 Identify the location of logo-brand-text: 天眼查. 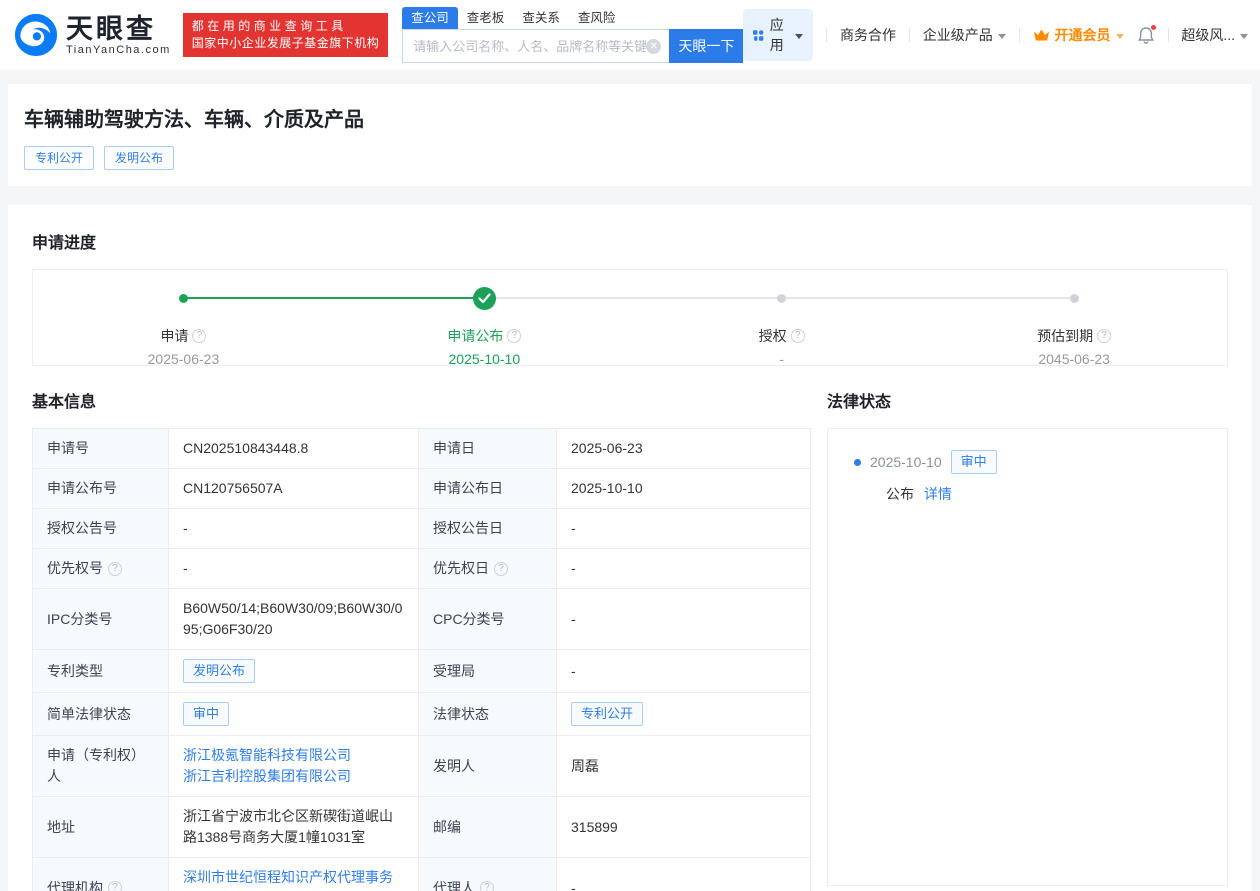
(111, 28).